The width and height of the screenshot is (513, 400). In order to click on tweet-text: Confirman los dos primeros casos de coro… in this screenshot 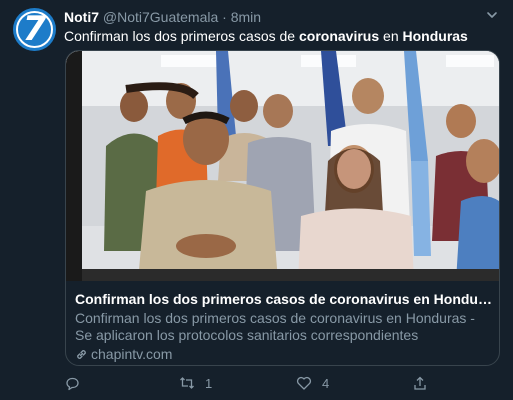, I will do `click(266, 36)`.